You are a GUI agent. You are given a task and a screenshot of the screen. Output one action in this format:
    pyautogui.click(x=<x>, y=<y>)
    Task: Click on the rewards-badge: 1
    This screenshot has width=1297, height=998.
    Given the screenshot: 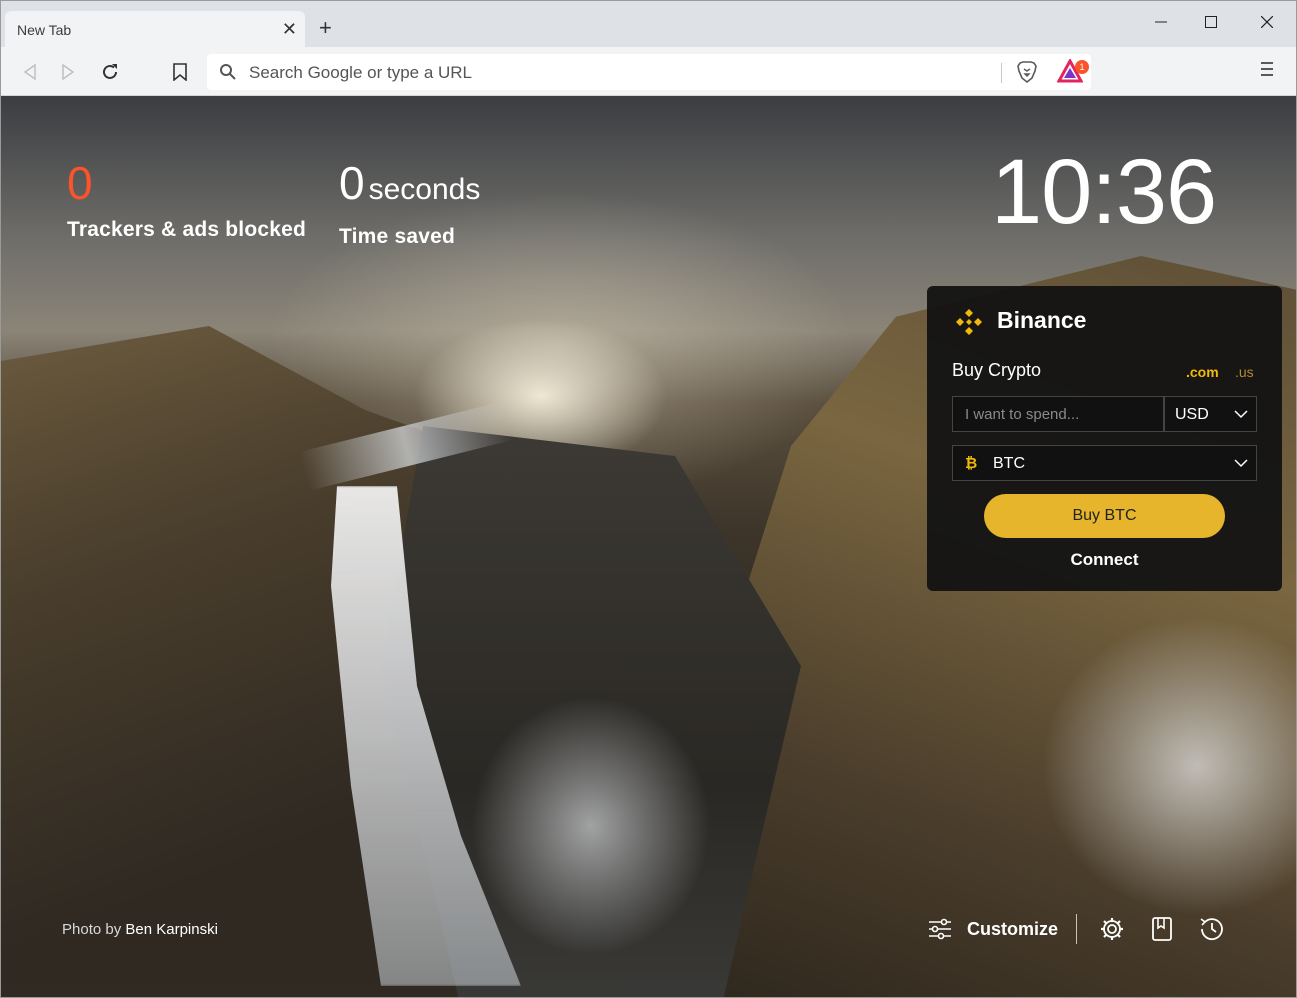 What is the action you would take?
    pyautogui.click(x=1082, y=67)
    